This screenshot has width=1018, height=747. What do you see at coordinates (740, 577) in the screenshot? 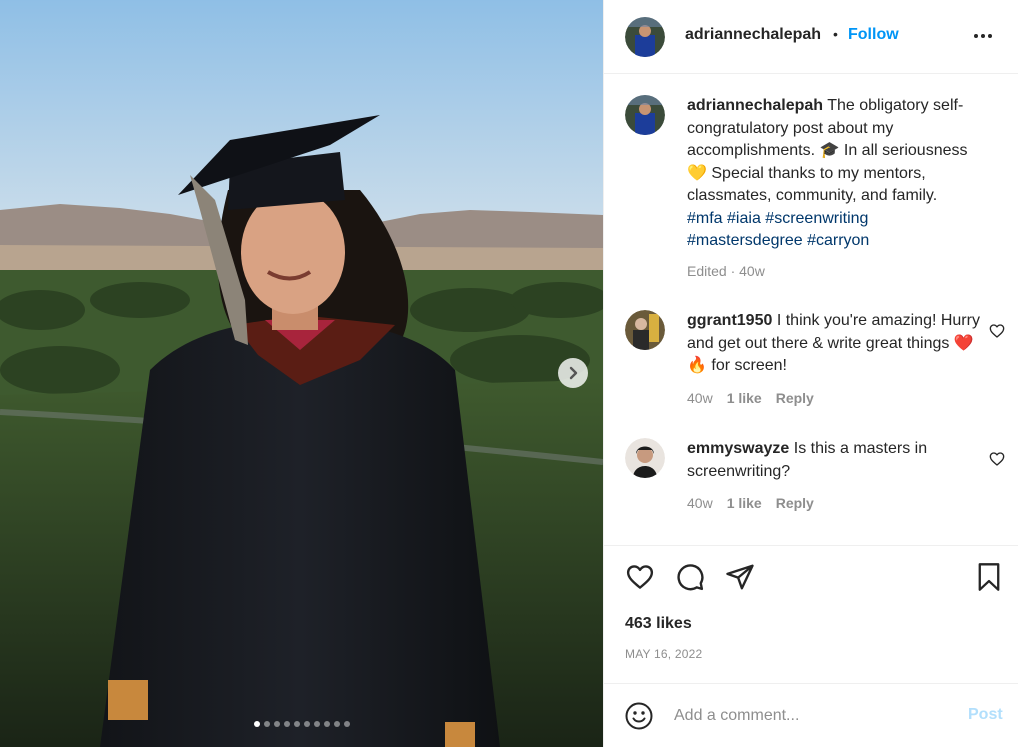
I see `share-icon` at bounding box center [740, 577].